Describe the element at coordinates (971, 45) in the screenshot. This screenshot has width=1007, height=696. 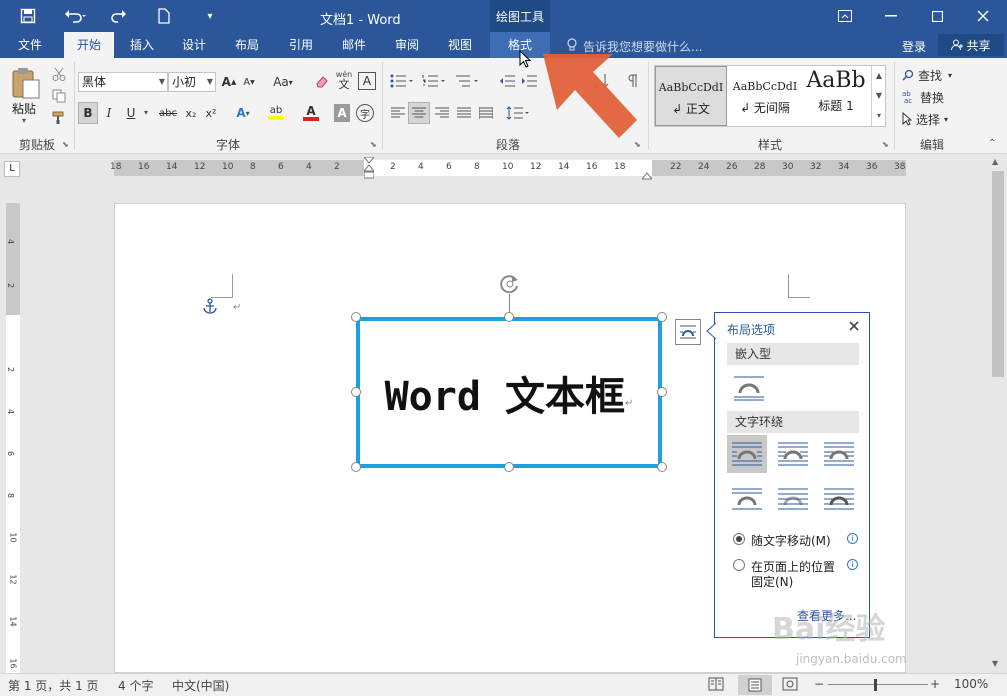
I see `share-button: 共享` at that location.